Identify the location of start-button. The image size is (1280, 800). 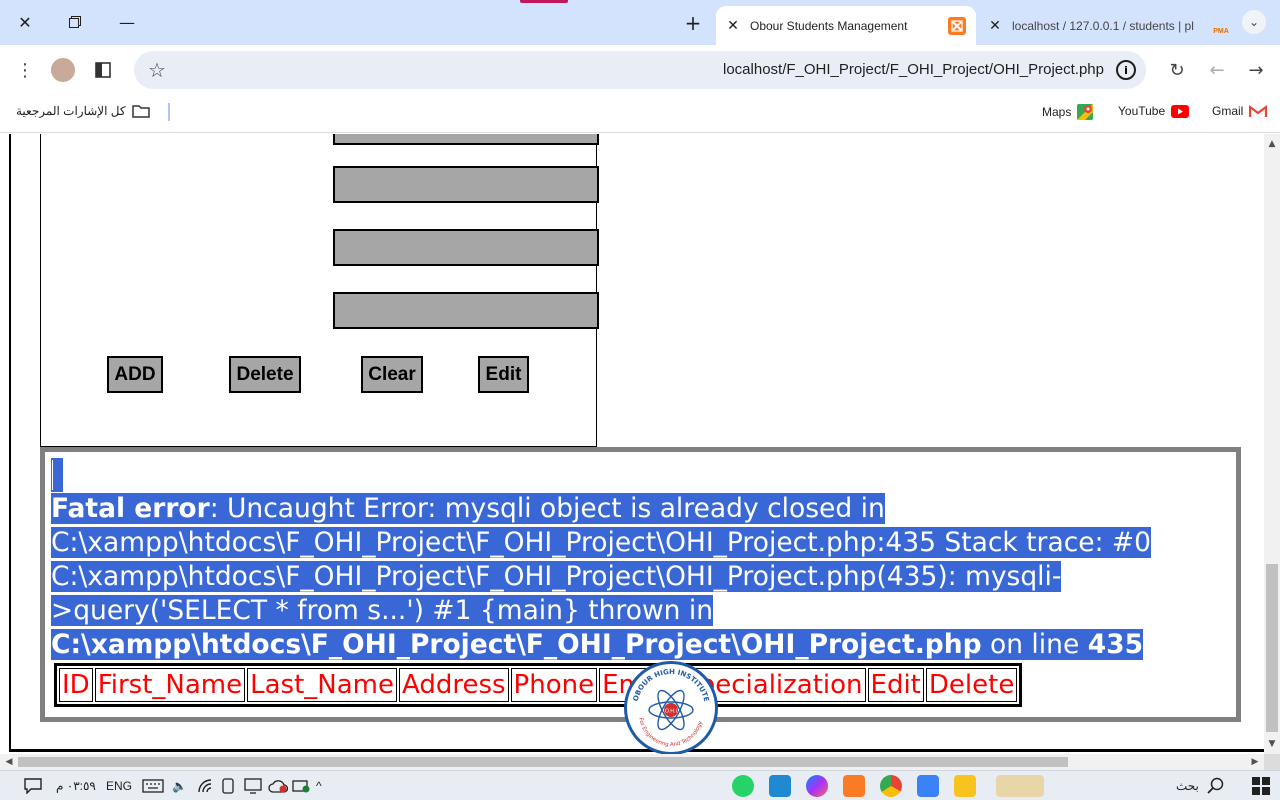
(1261, 786).